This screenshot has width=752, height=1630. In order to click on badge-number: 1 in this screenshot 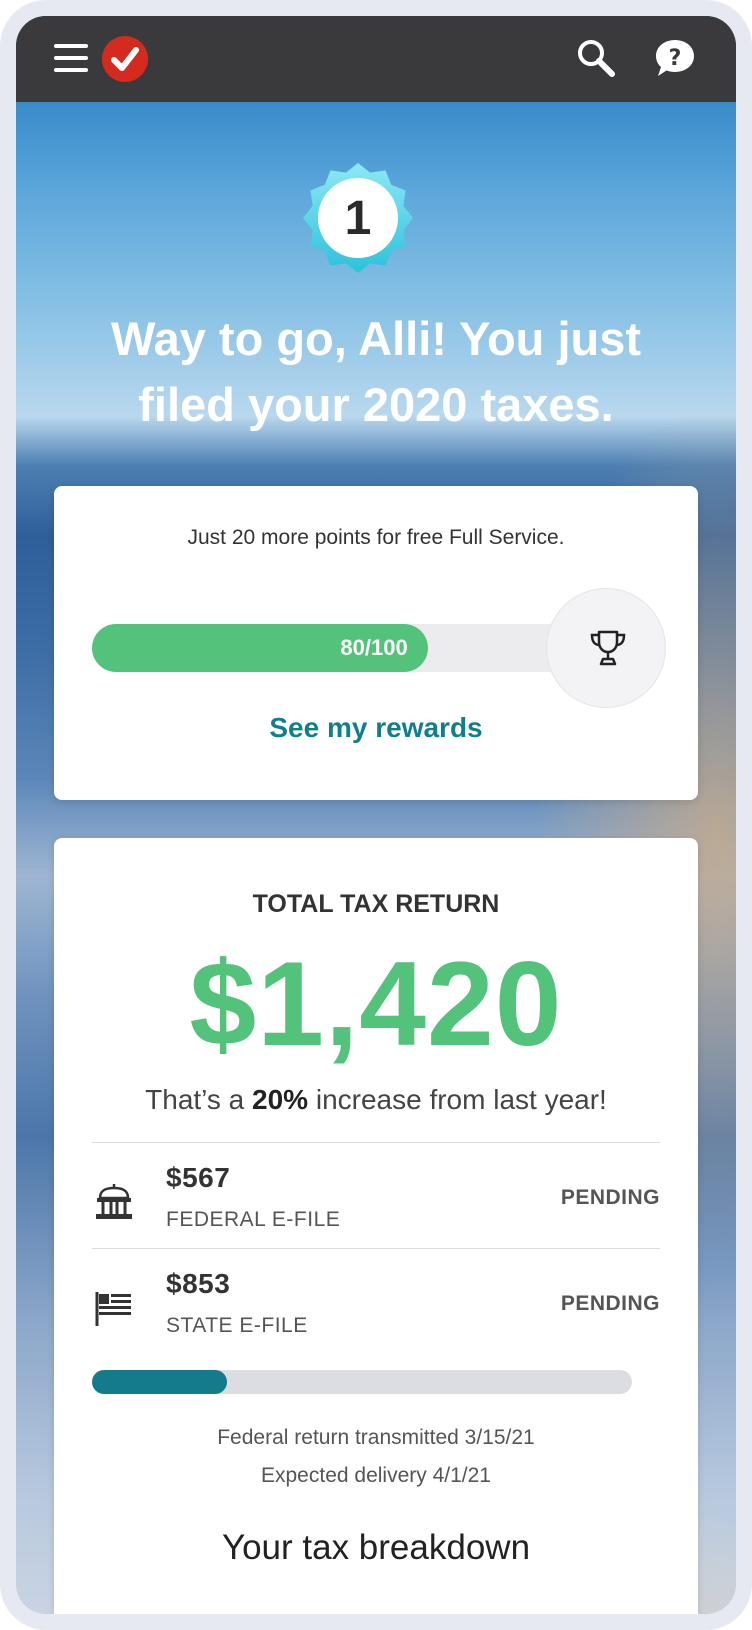, I will do `click(358, 218)`.